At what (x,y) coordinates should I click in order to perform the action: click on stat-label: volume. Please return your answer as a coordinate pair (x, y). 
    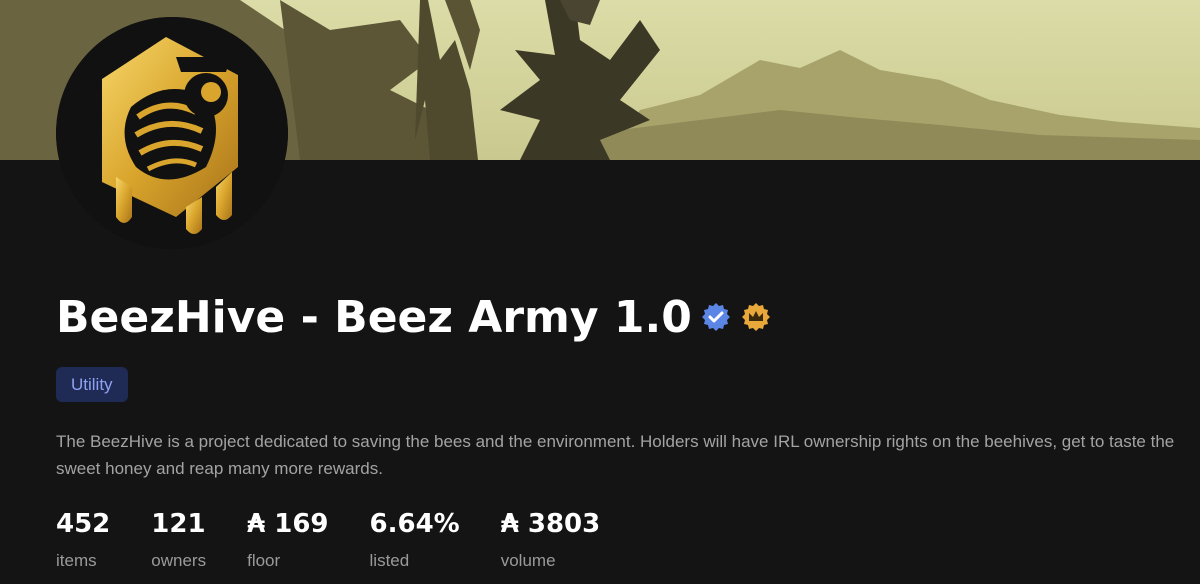
    Looking at the image, I should click on (528, 560).